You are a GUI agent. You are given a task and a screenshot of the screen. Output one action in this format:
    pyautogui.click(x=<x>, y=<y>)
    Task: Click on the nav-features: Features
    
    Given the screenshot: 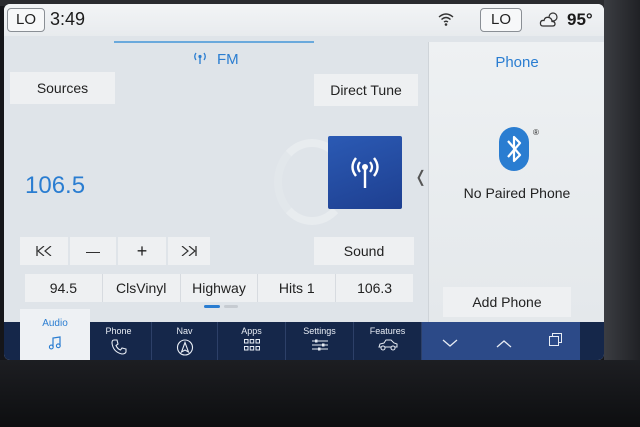 What is the action you would take?
    pyautogui.click(x=388, y=341)
    